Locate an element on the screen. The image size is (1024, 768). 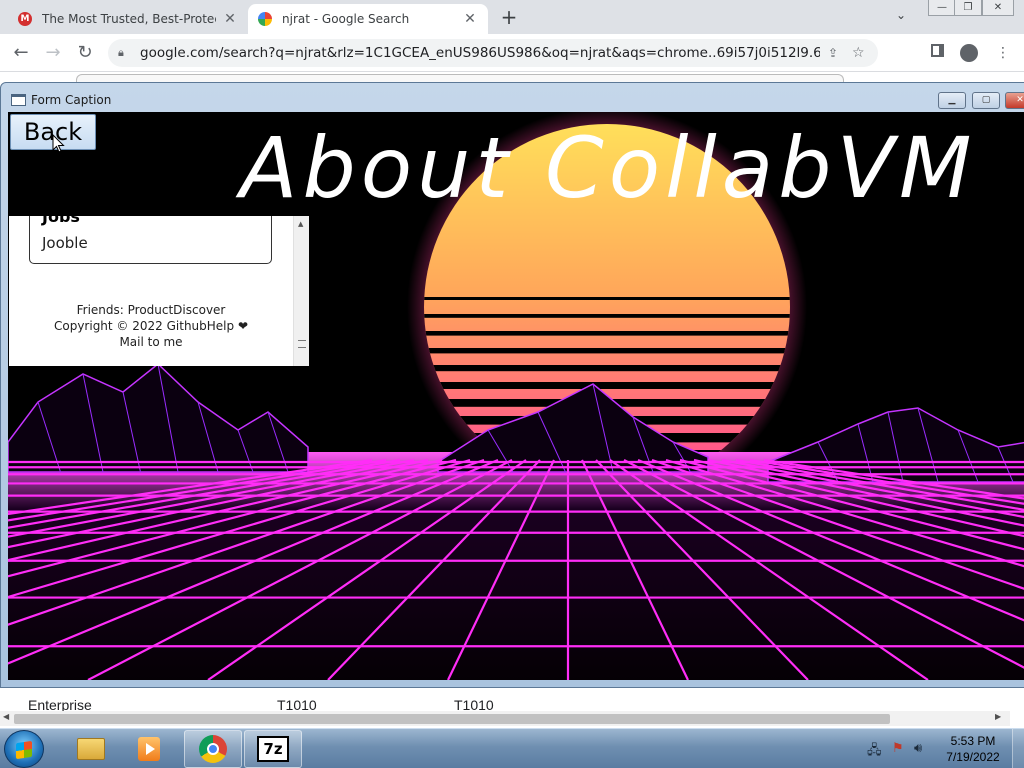
scrollbar-thumb is located at coordinates (452, 719).